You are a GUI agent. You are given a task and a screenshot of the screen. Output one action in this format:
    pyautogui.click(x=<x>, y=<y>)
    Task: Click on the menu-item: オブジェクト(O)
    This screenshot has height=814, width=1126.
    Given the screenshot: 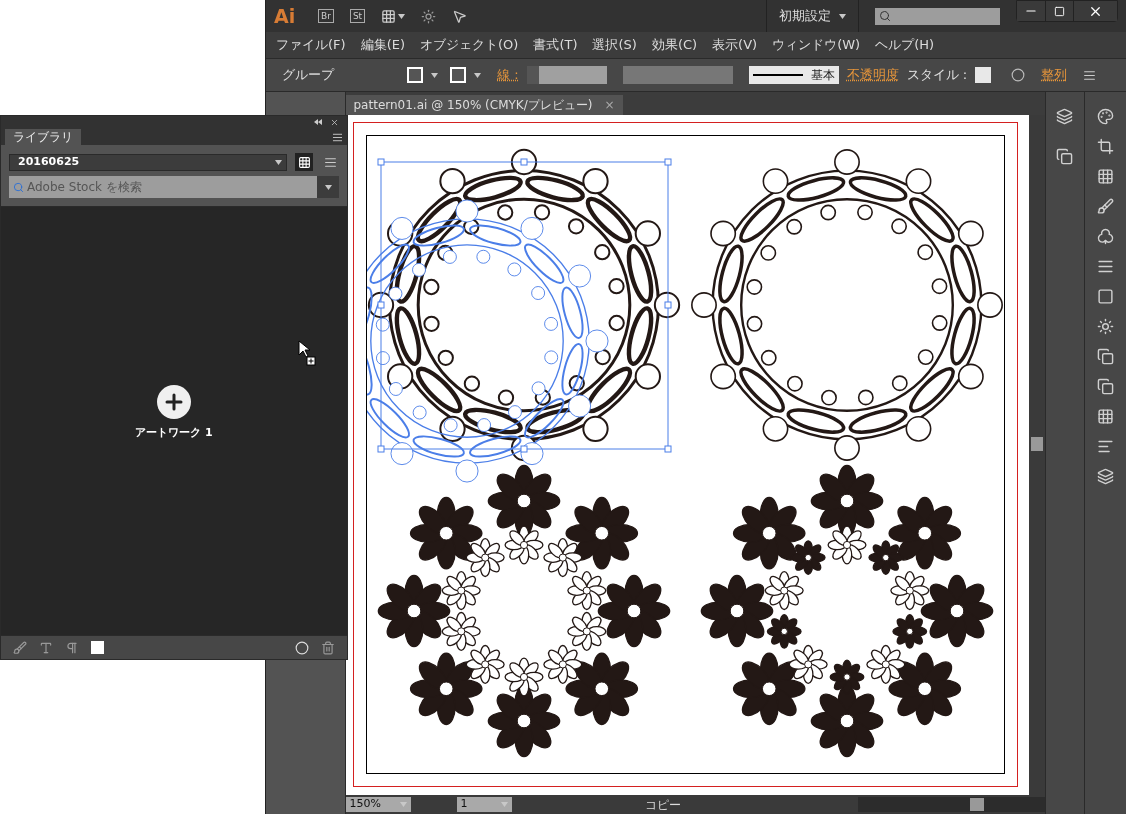 What is the action you would take?
    pyautogui.click(x=469, y=45)
    